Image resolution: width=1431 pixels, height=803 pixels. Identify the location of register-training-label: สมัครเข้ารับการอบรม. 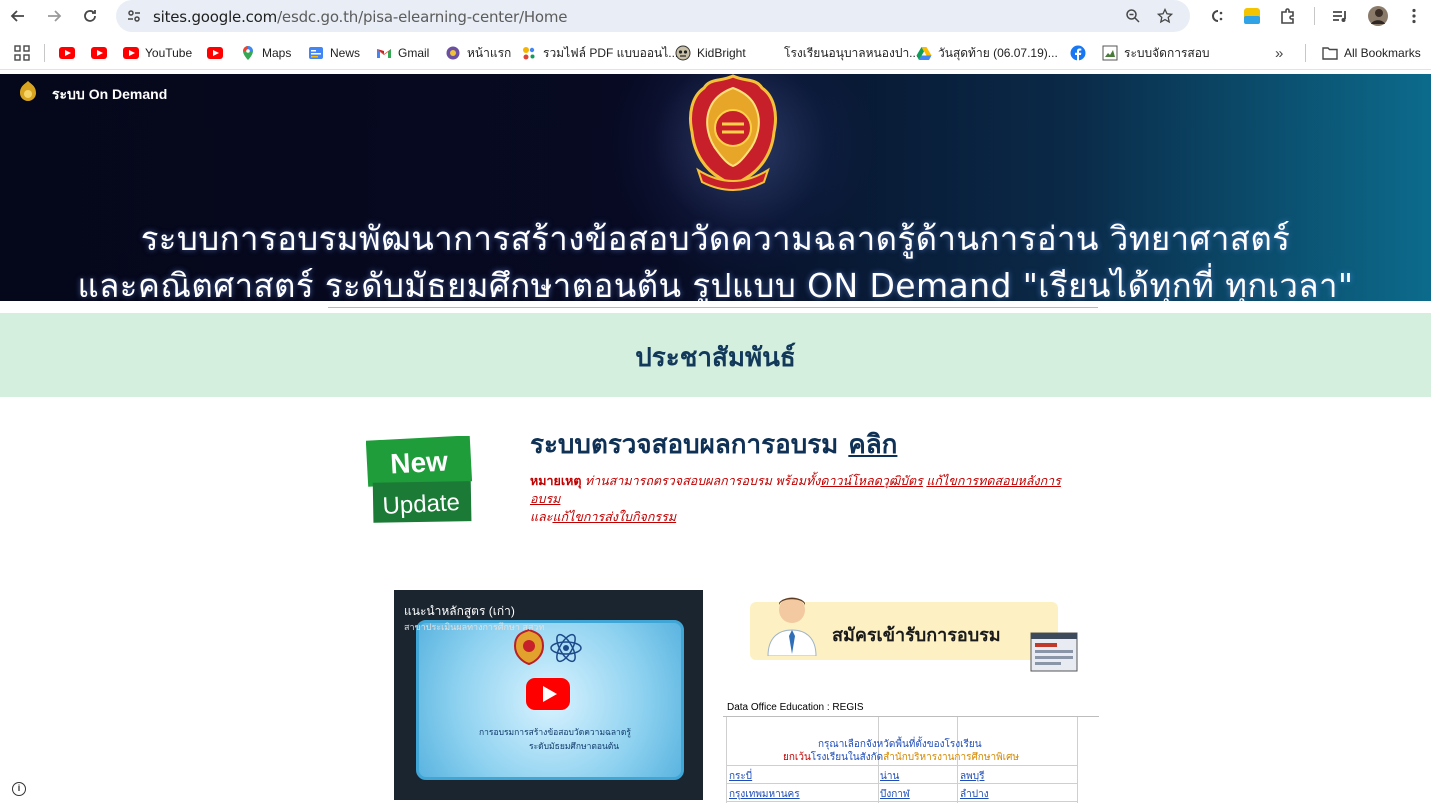
(916, 635).